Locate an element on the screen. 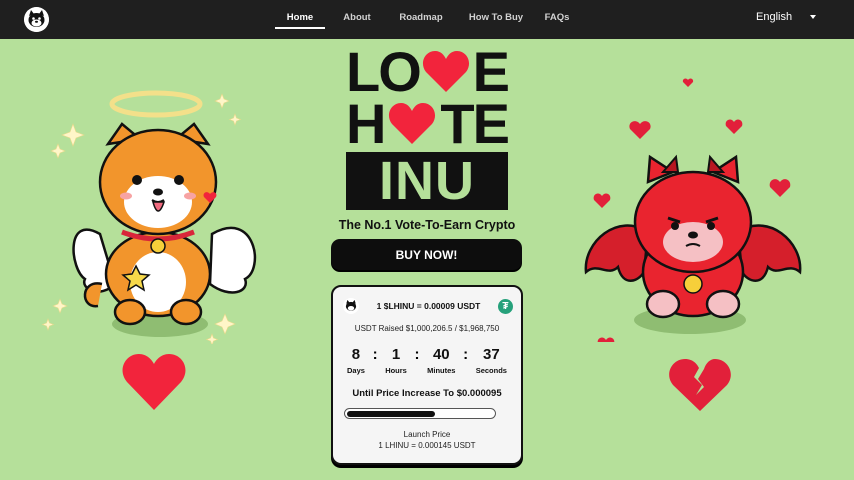 Image resolution: width=854 pixels, height=480 pixels. progress-fill is located at coordinates (390, 413).